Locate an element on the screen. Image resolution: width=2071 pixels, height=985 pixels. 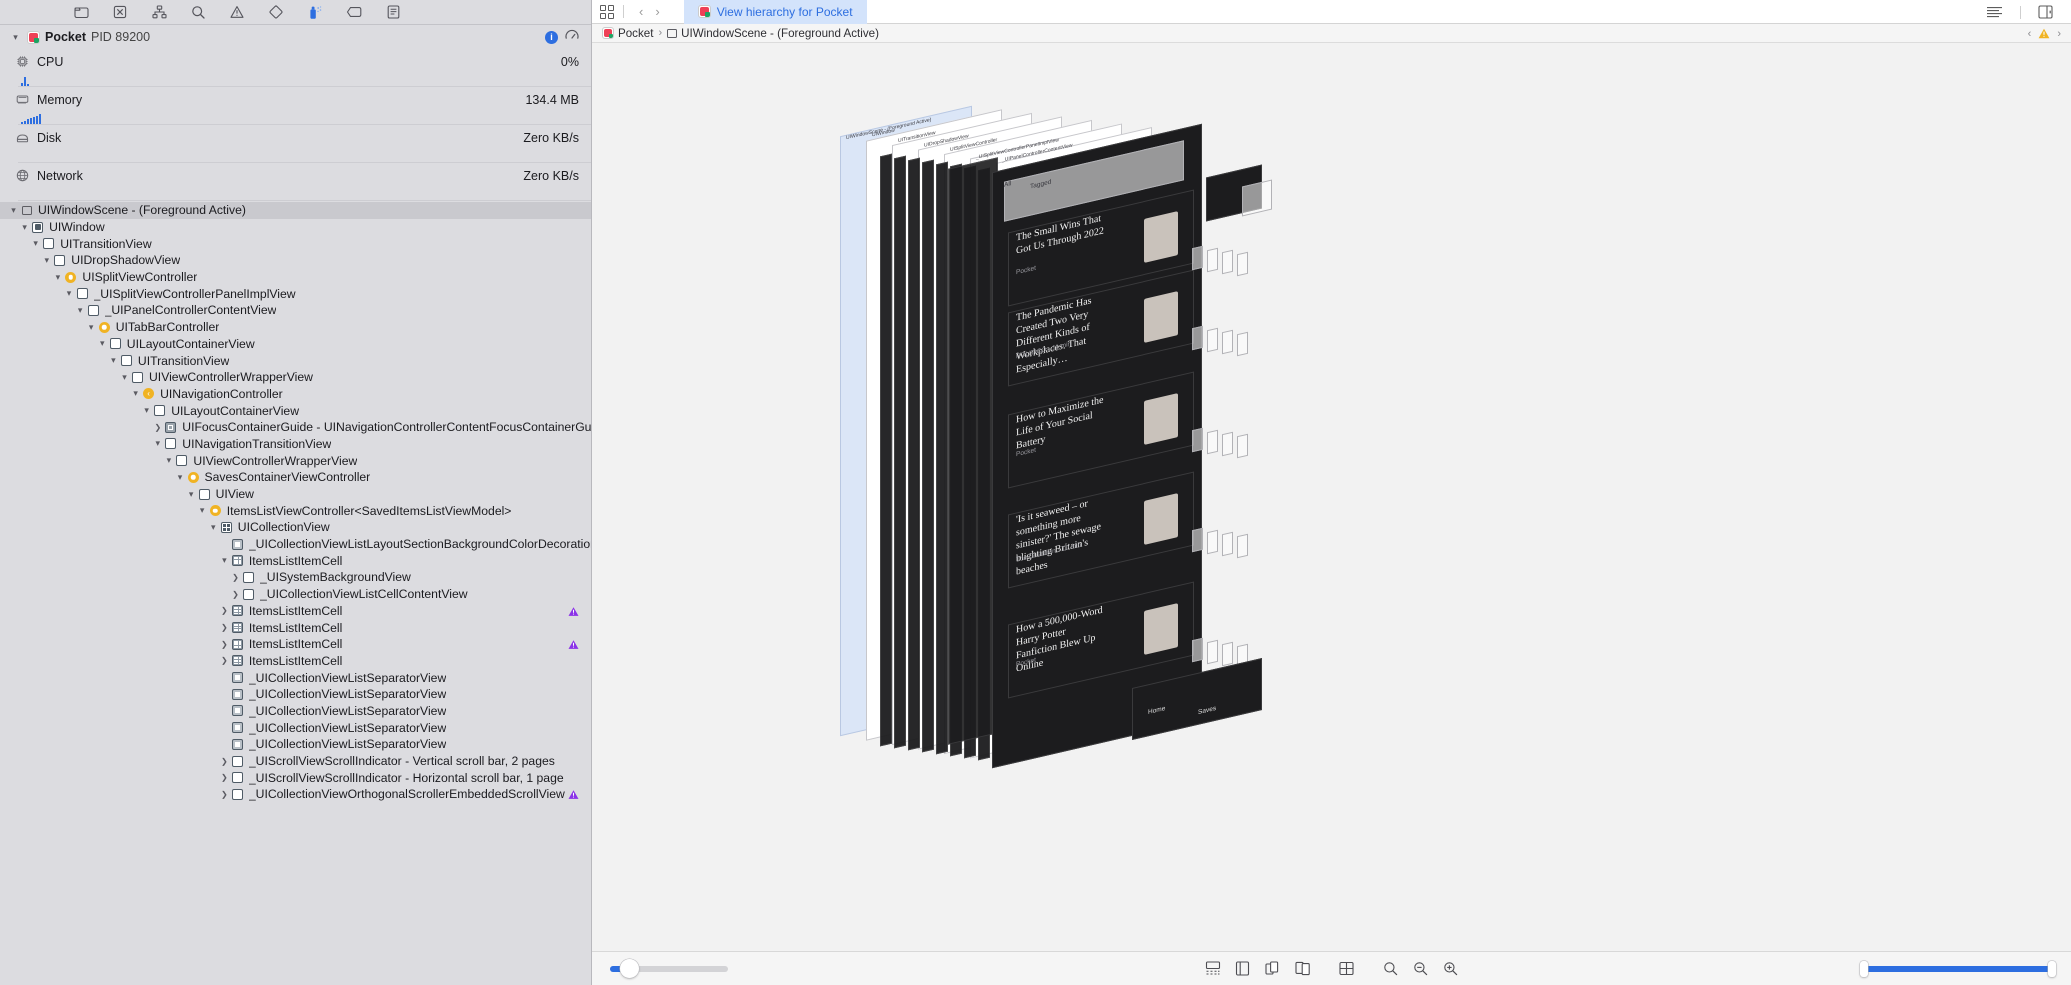
show-layers-icon is located at coordinates (1303, 969).